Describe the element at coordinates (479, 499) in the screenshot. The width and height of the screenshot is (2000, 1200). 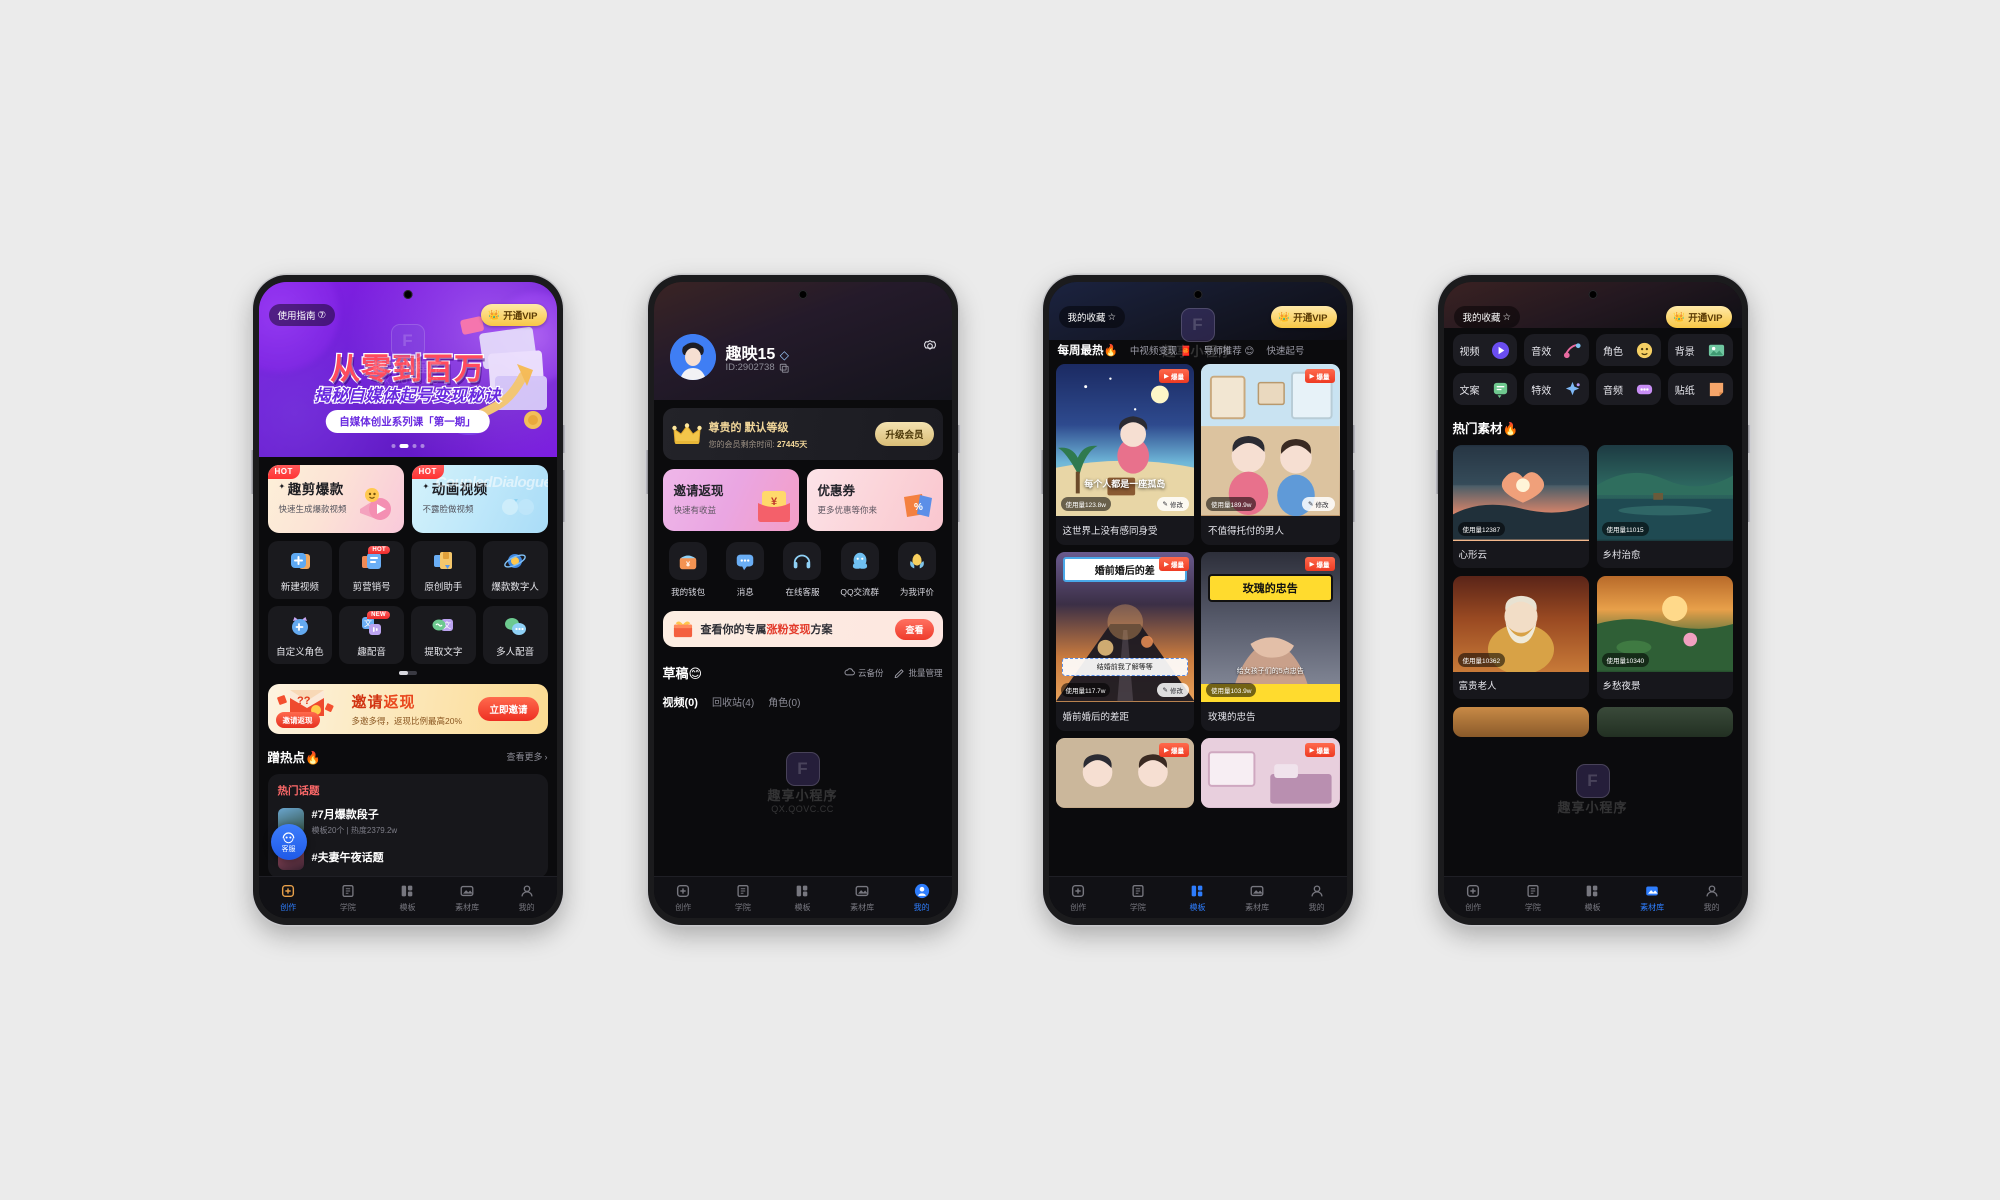
I see `feature-card-animation: HOT CoupledDialogue 动画视频 不露脸做视频` at that location.